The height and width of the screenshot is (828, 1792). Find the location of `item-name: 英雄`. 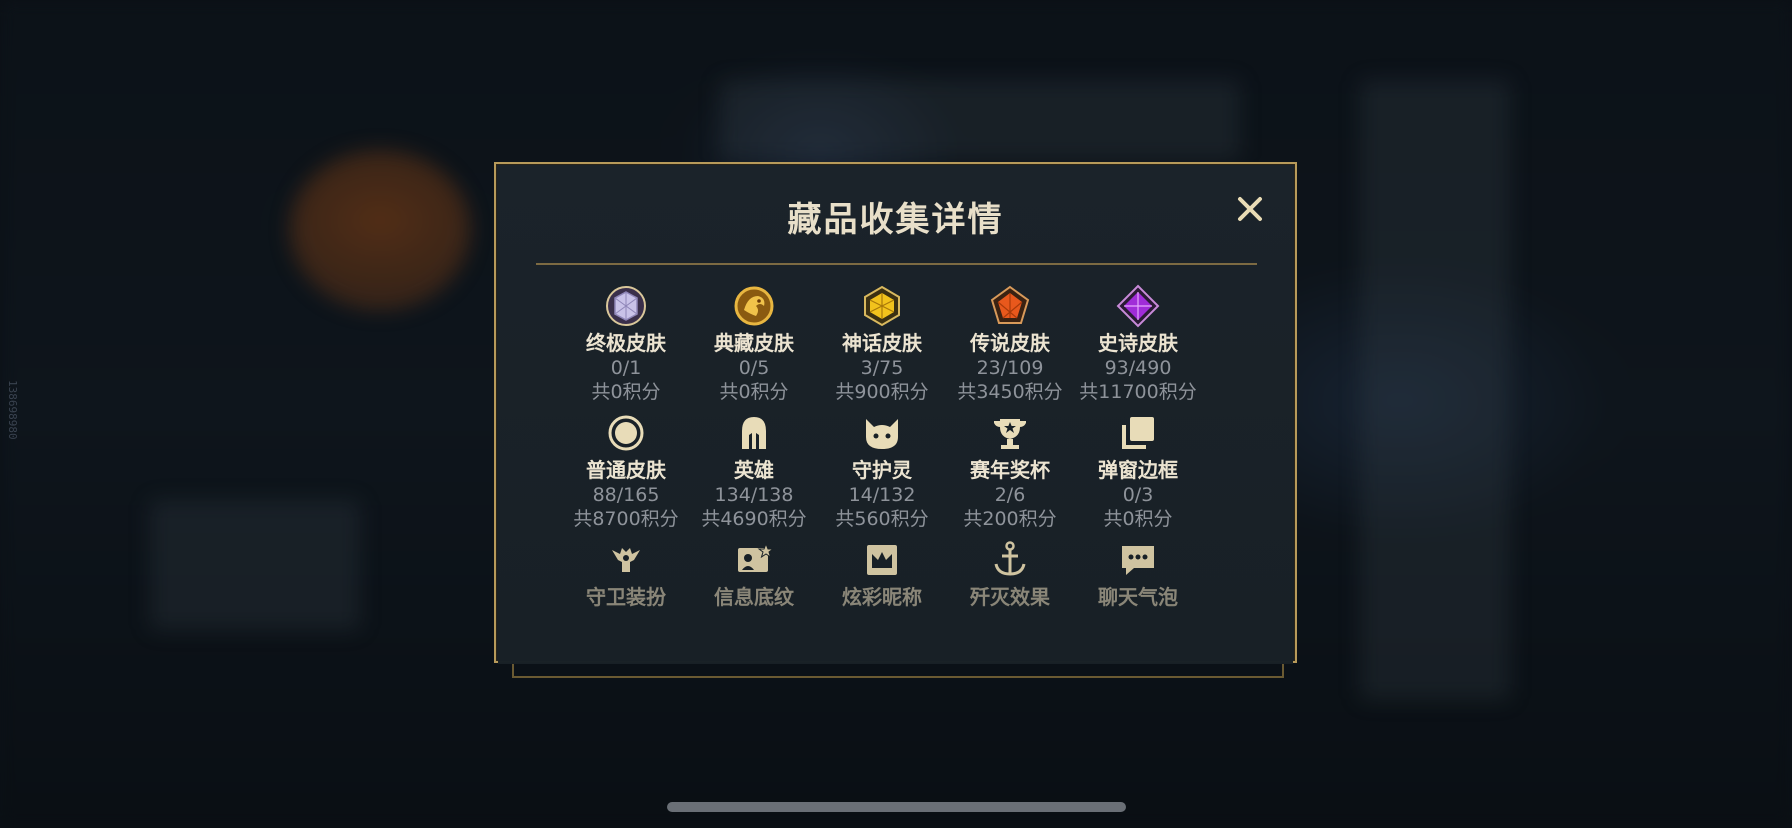

item-name: 英雄 is located at coordinates (754, 470).